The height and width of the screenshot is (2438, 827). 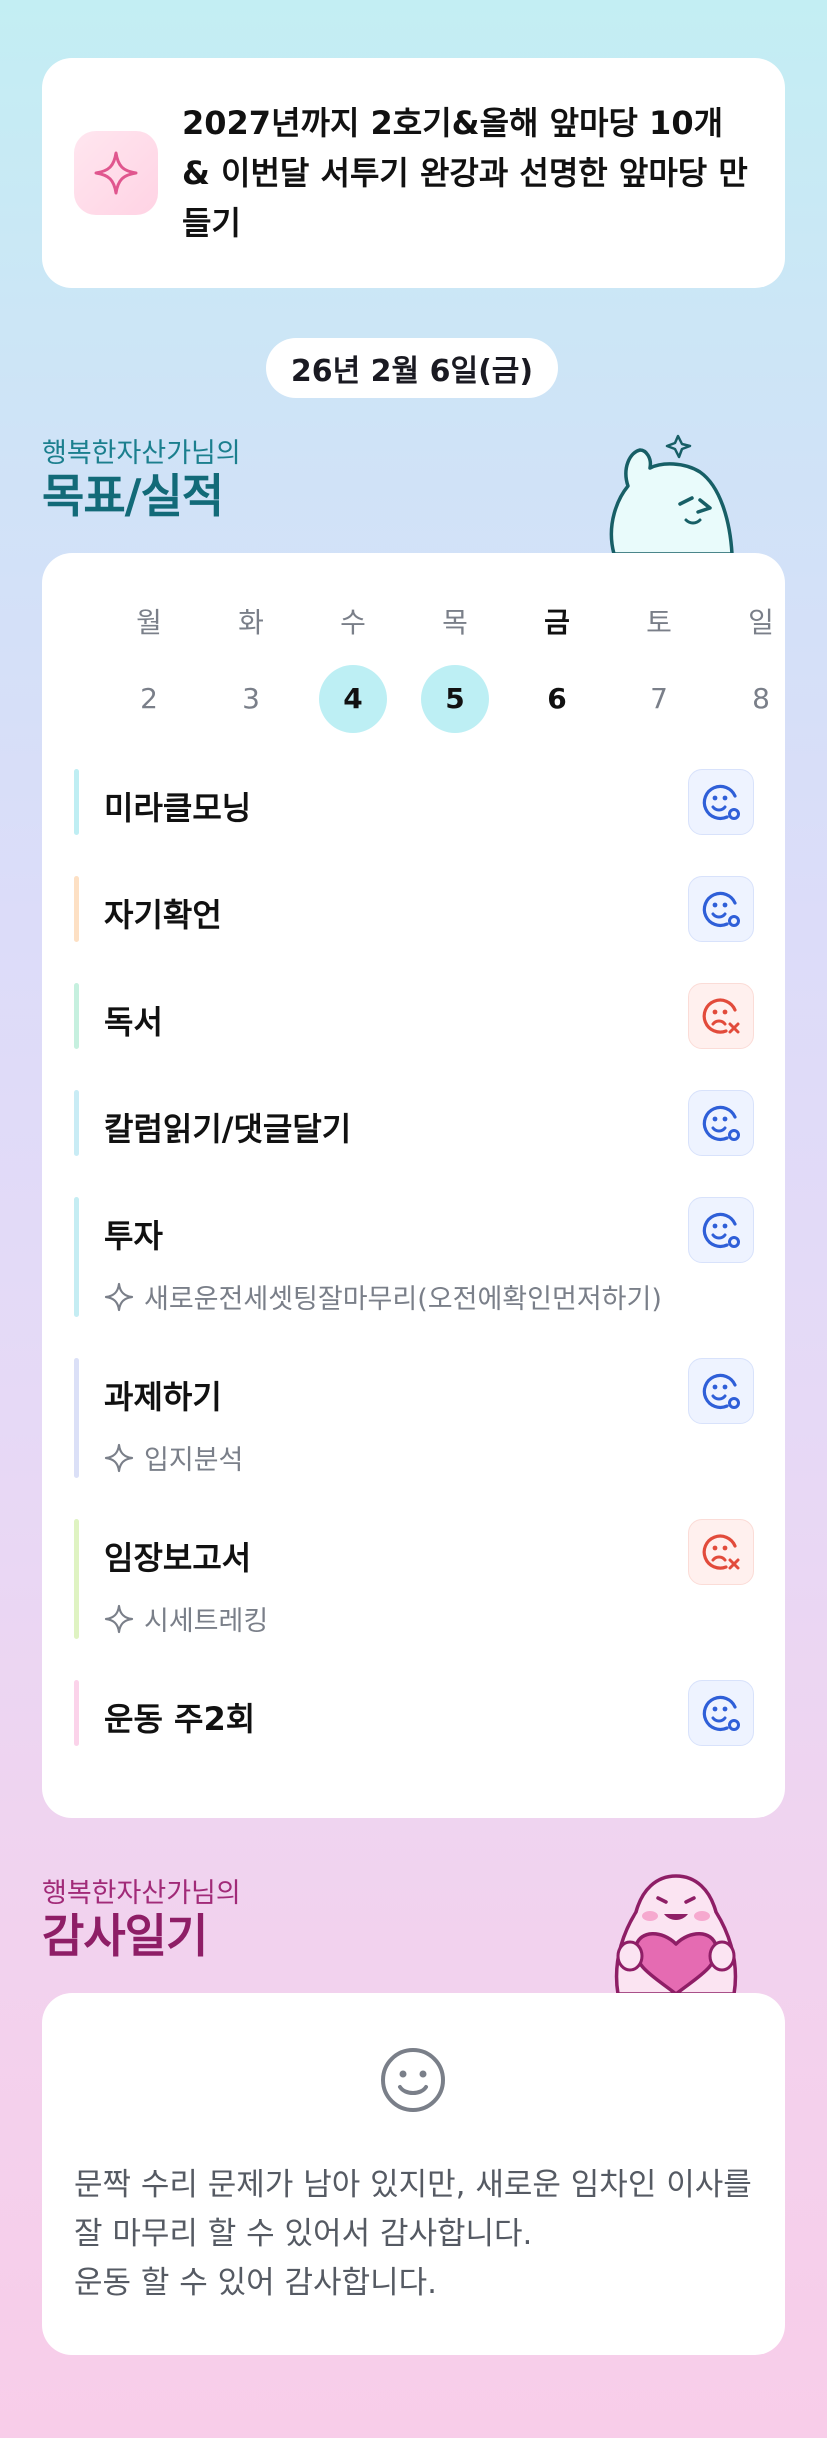 What do you see at coordinates (163, 915) in the screenshot?
I see `goal-title: 자기확언` at bounding box center [163, 915].